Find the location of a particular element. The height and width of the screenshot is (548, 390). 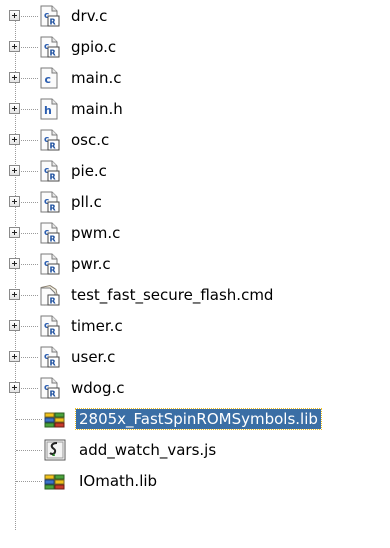

tree-item: 2805x_FastSpinROMSymbols.lib is located at coordinates (195, 419).